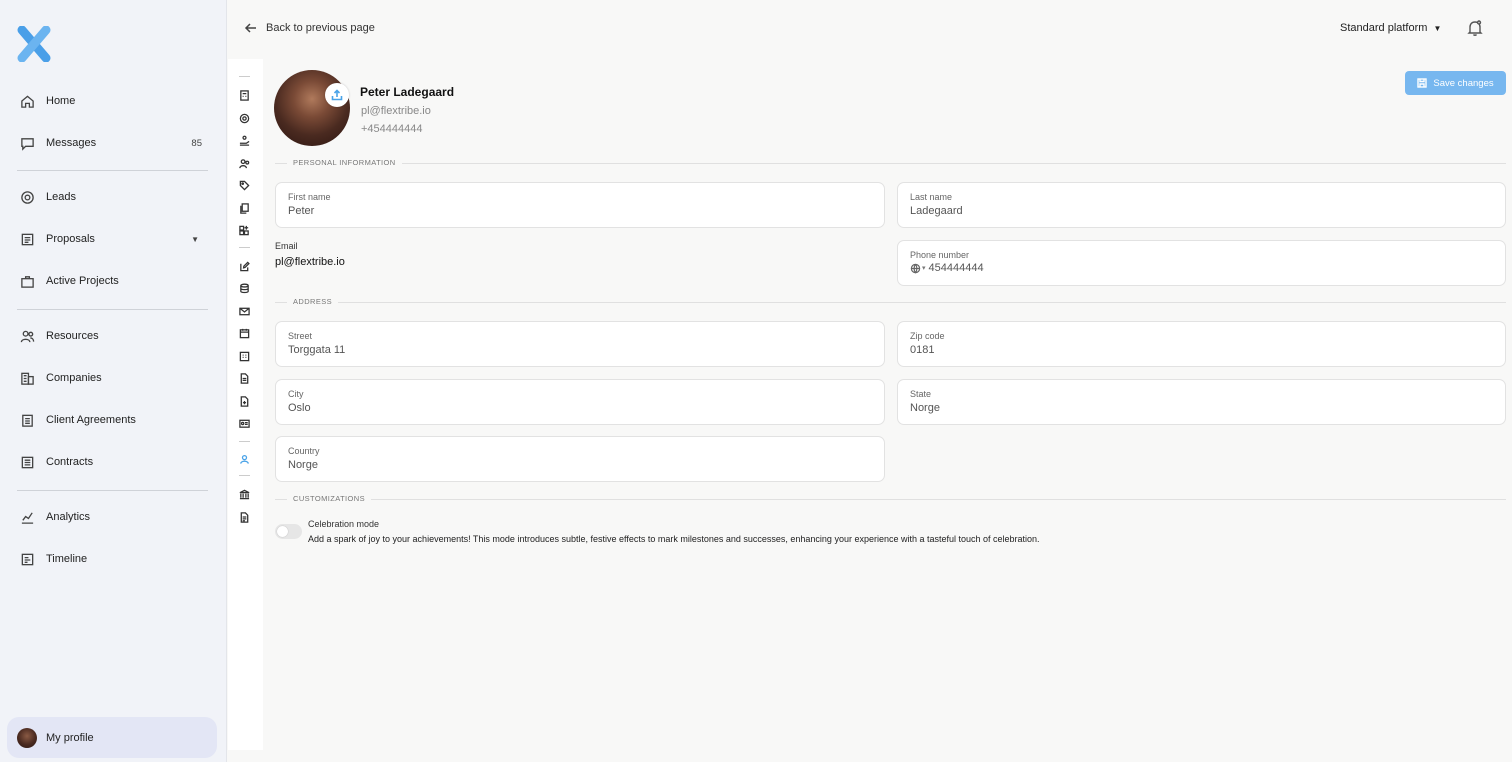 Image resolution: width=1512 pixels, height=762 pixels. What do you see at coordinates (890, 163) in the screenshot?
I see `section-personal-information: PERSONAL INFORMATION` at bounding box center [890, 163].